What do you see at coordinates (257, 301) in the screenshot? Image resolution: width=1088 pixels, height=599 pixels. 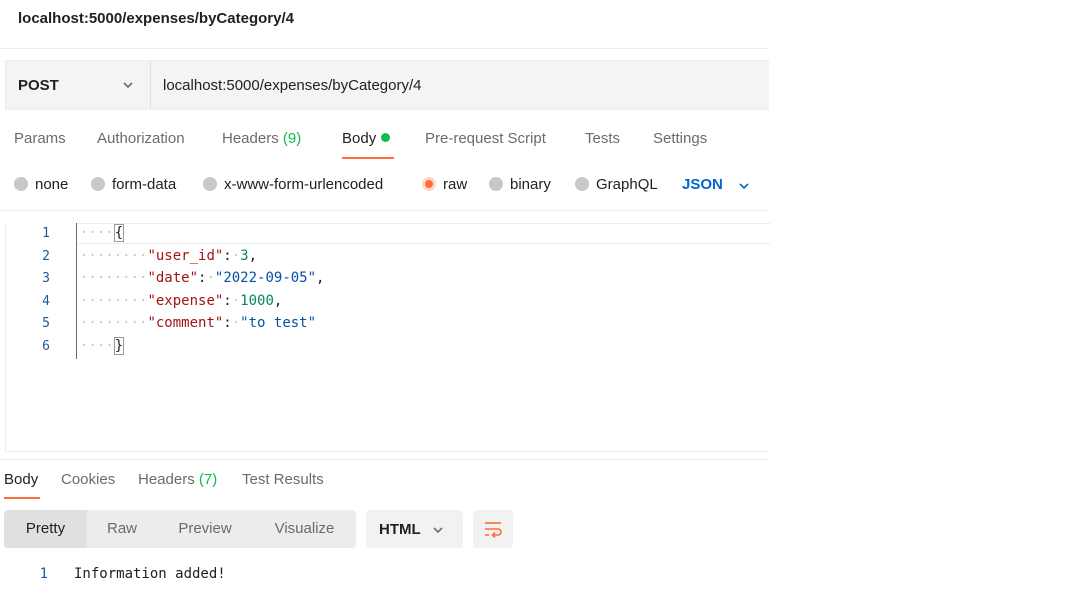 I see `json-value: 1000` at bounding box center [257, 301].